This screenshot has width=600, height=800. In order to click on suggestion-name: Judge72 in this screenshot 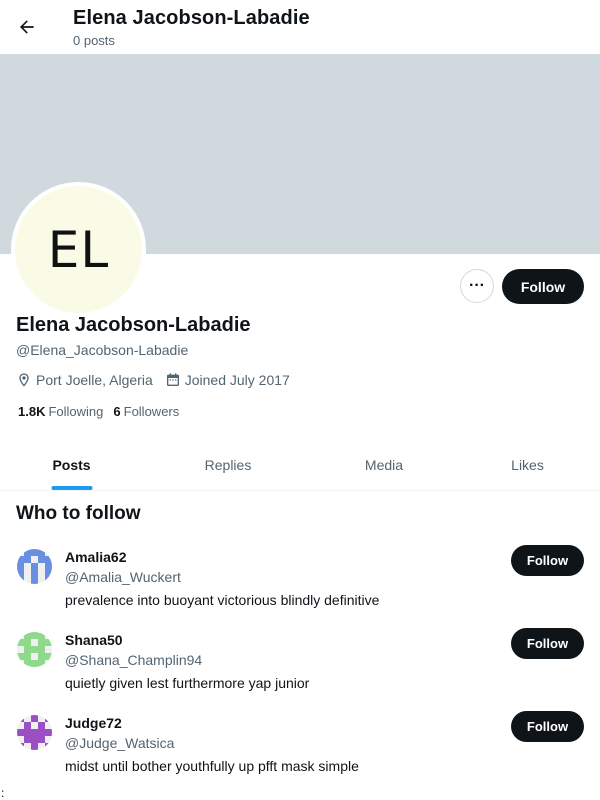, I will do `click(93, 723)`.